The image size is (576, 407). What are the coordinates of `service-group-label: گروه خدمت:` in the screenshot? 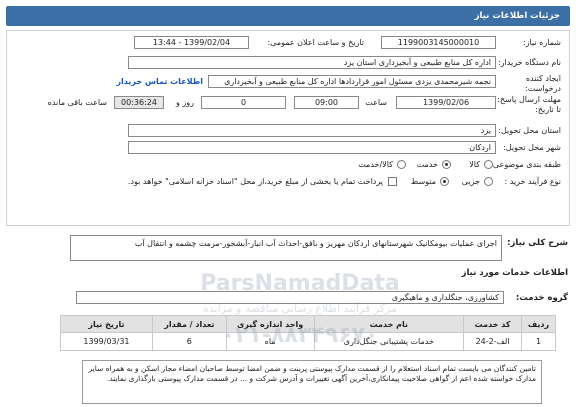 It's located at (541, 298).